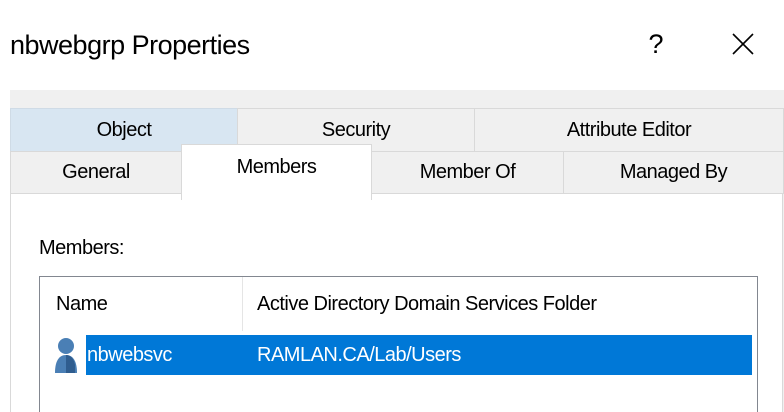 The image size is (784, 412). Describe the element at coordinates (629, 130) in the screenshot. I see `tab-attribute-editor: Attribute Editor` at that location.